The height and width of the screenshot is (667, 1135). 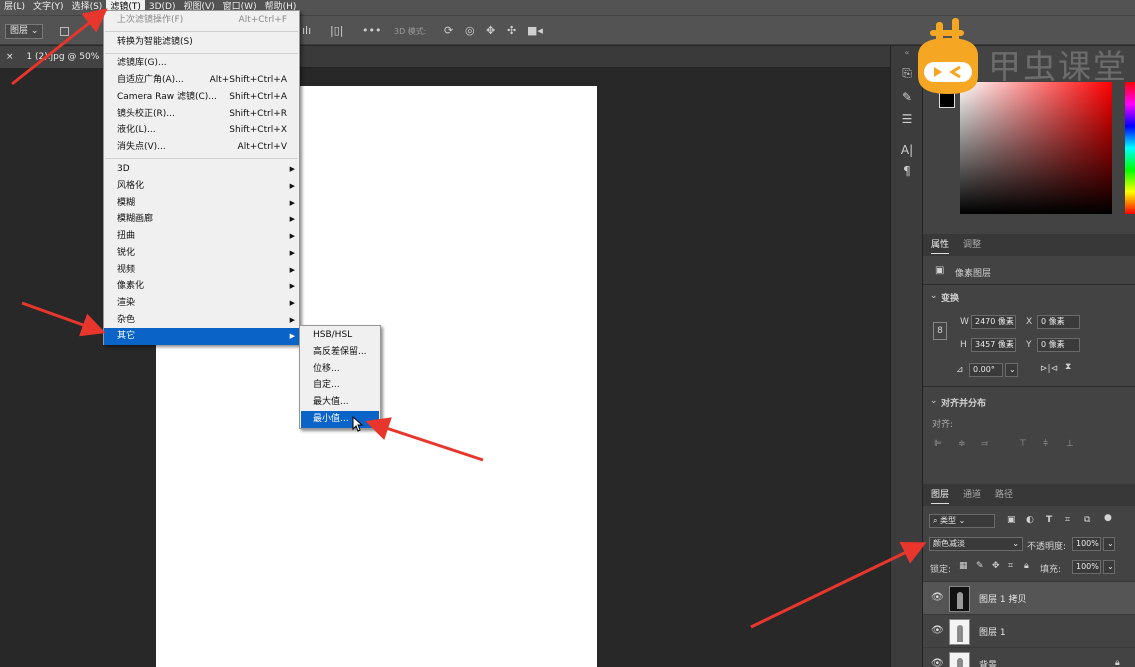 What do you see at coordinates (960, 370) in the screenshot?
I see `angle-icon: ⊿` at bounding box center [960, 370].